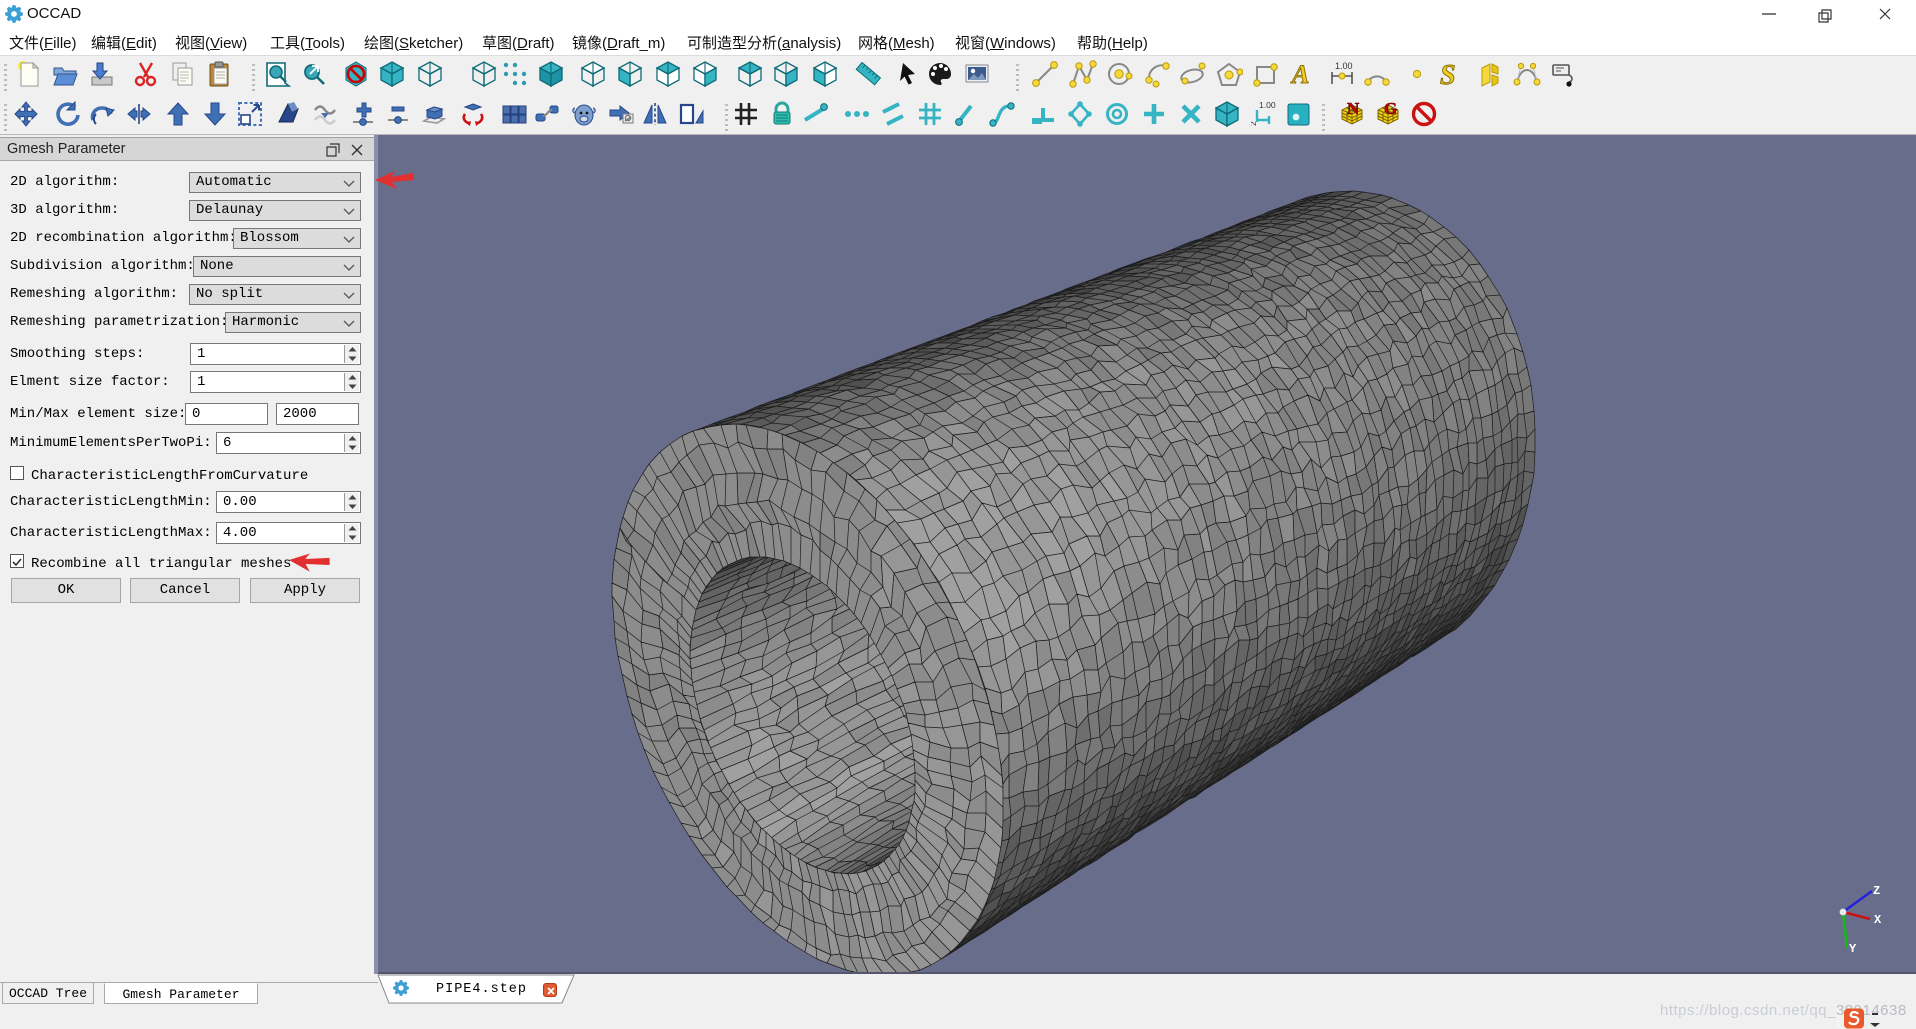 The height and width of the screenshot is (1029, 1916). What do you see at coordinates (1299, 74) in the screenshot?
I see `svg-text: A` at bounding box center [1299, 74].